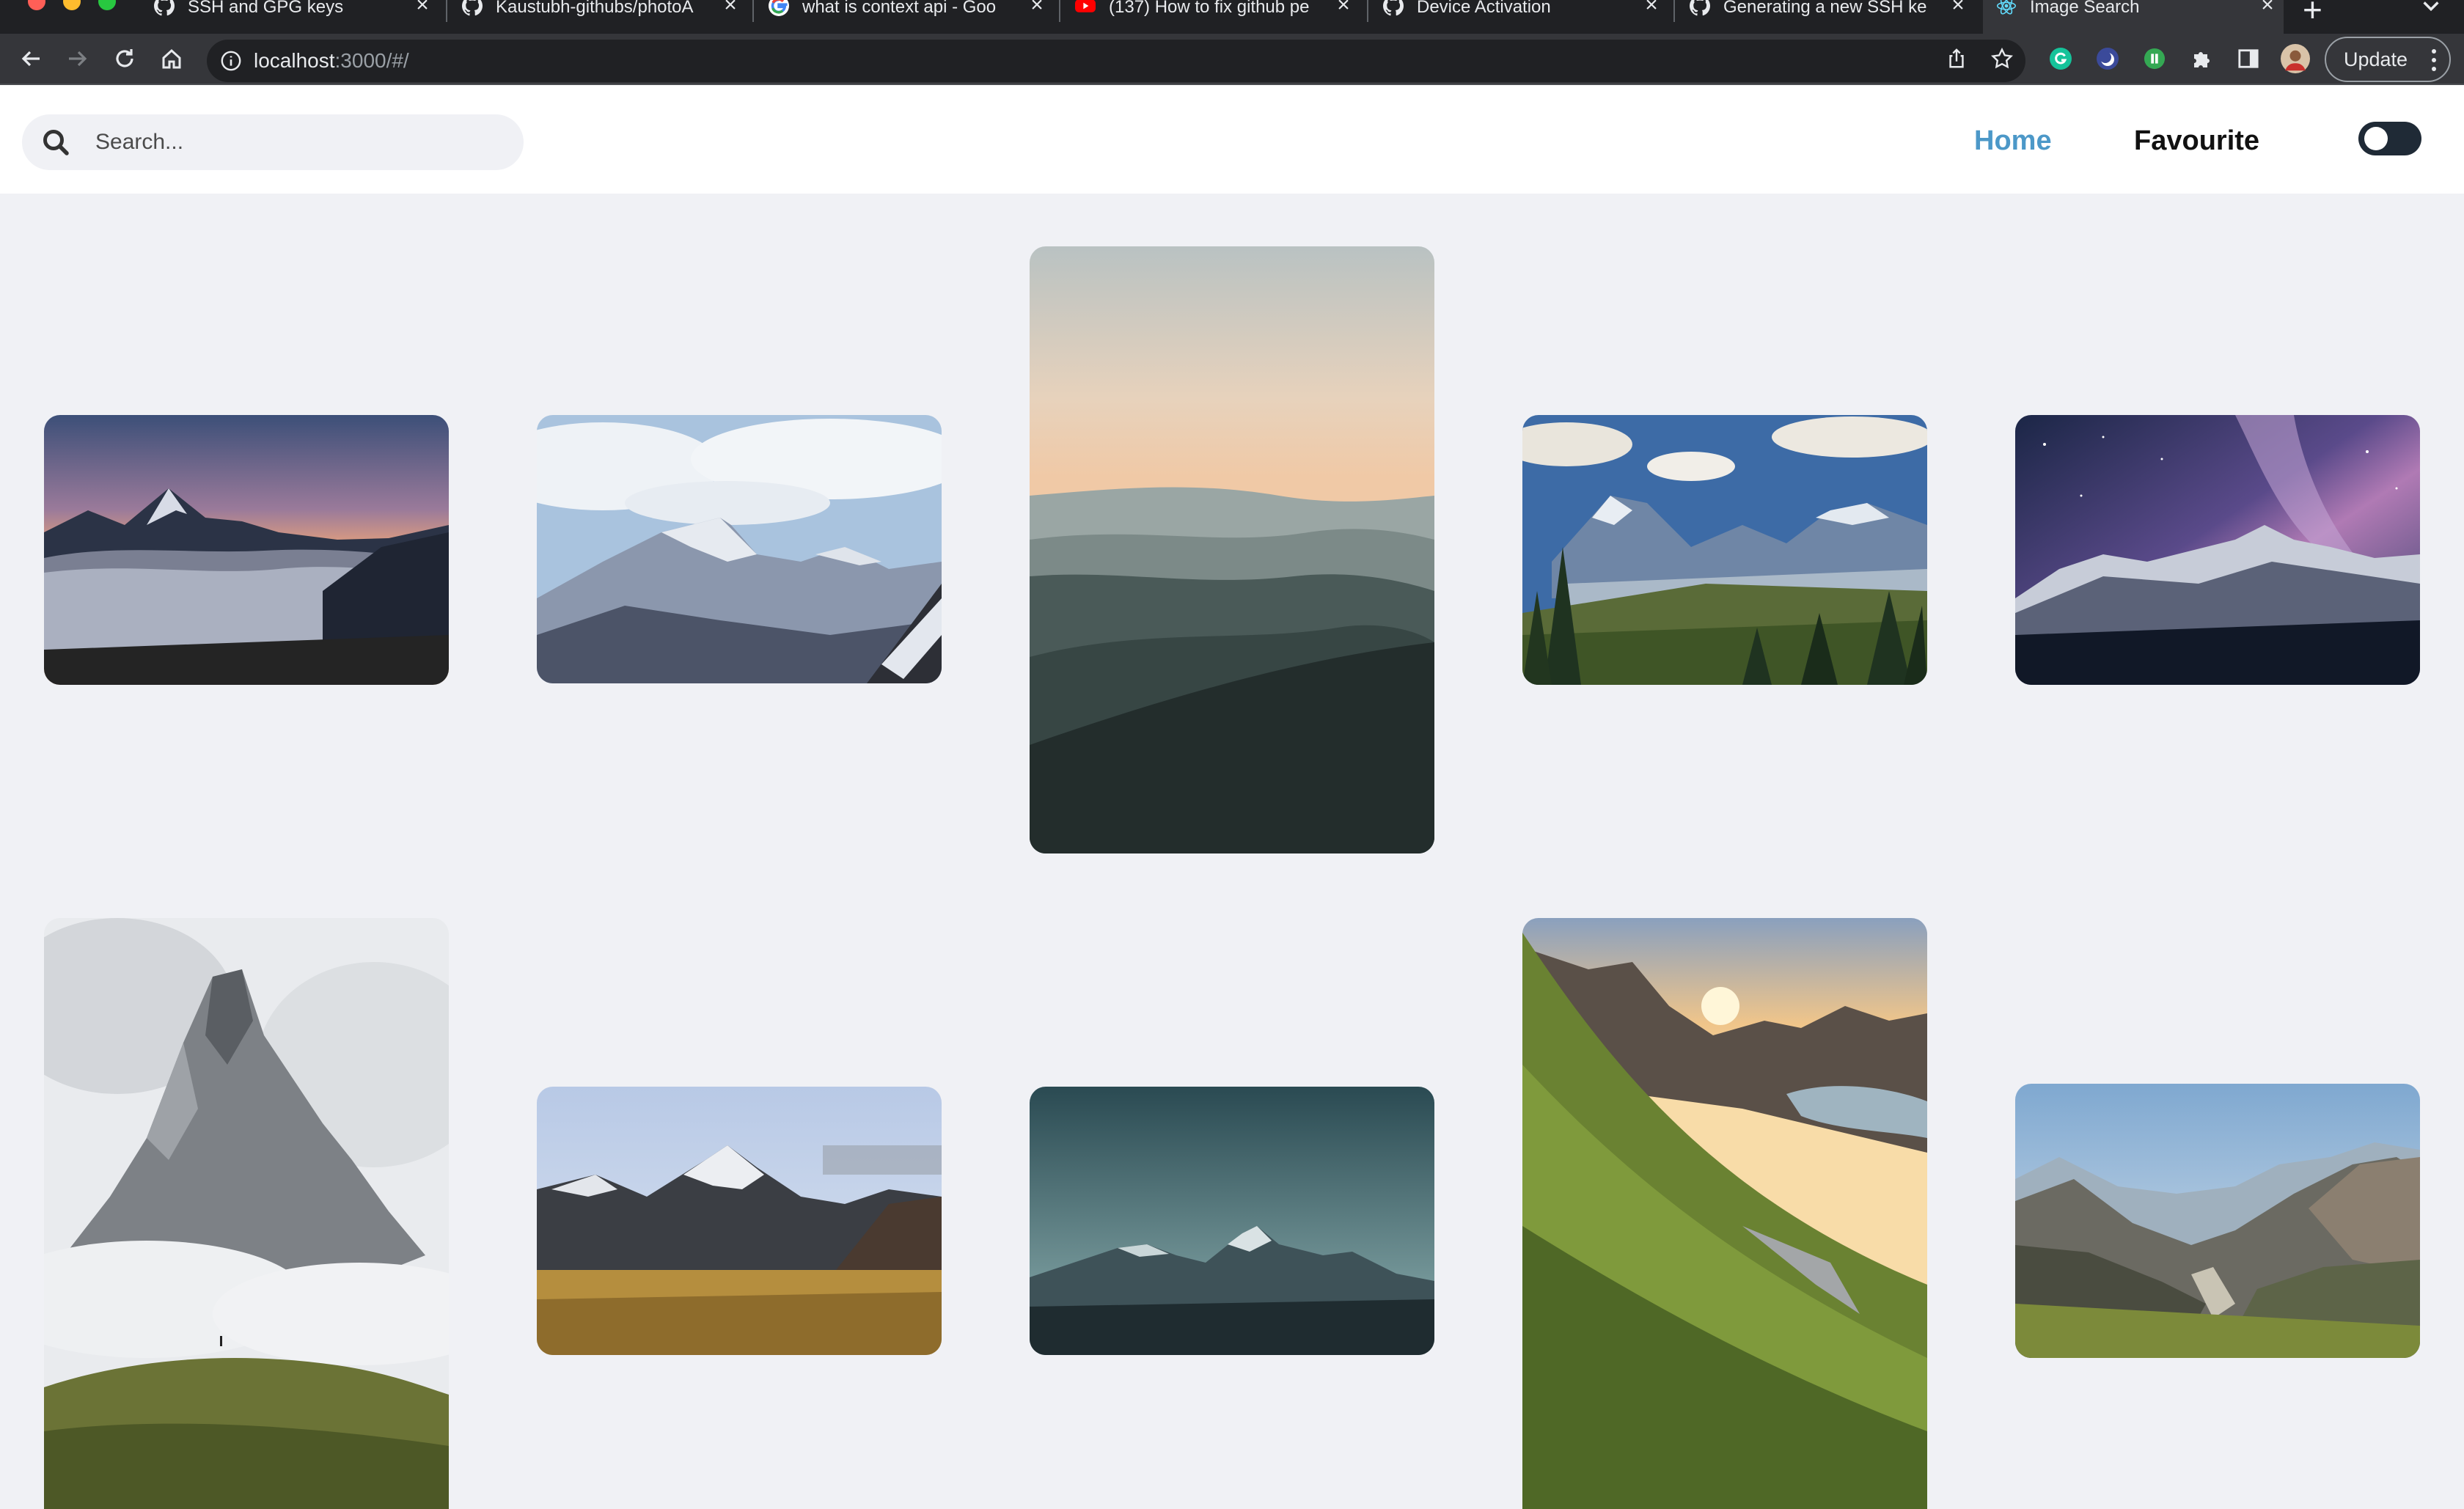 Image resolution: width=2464 pixels, height=1509 pixels. I want to click on browser-toolbar: localhost:3000/#/ Update, so click(1232, 60).